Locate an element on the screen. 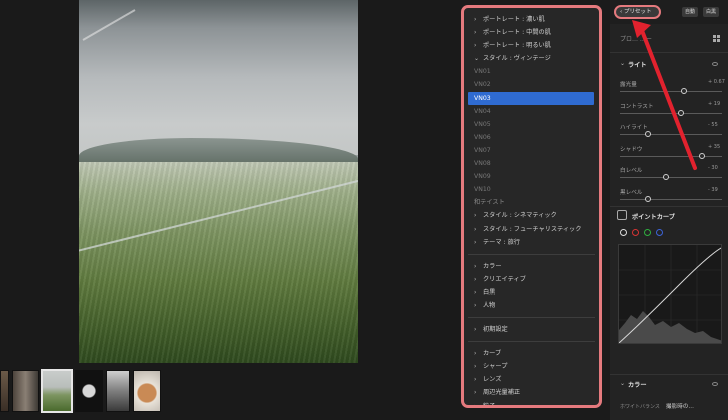 The image size is (728, 420). preset-menu-item-label: 初期設定 is located at coordinates (495, 330).